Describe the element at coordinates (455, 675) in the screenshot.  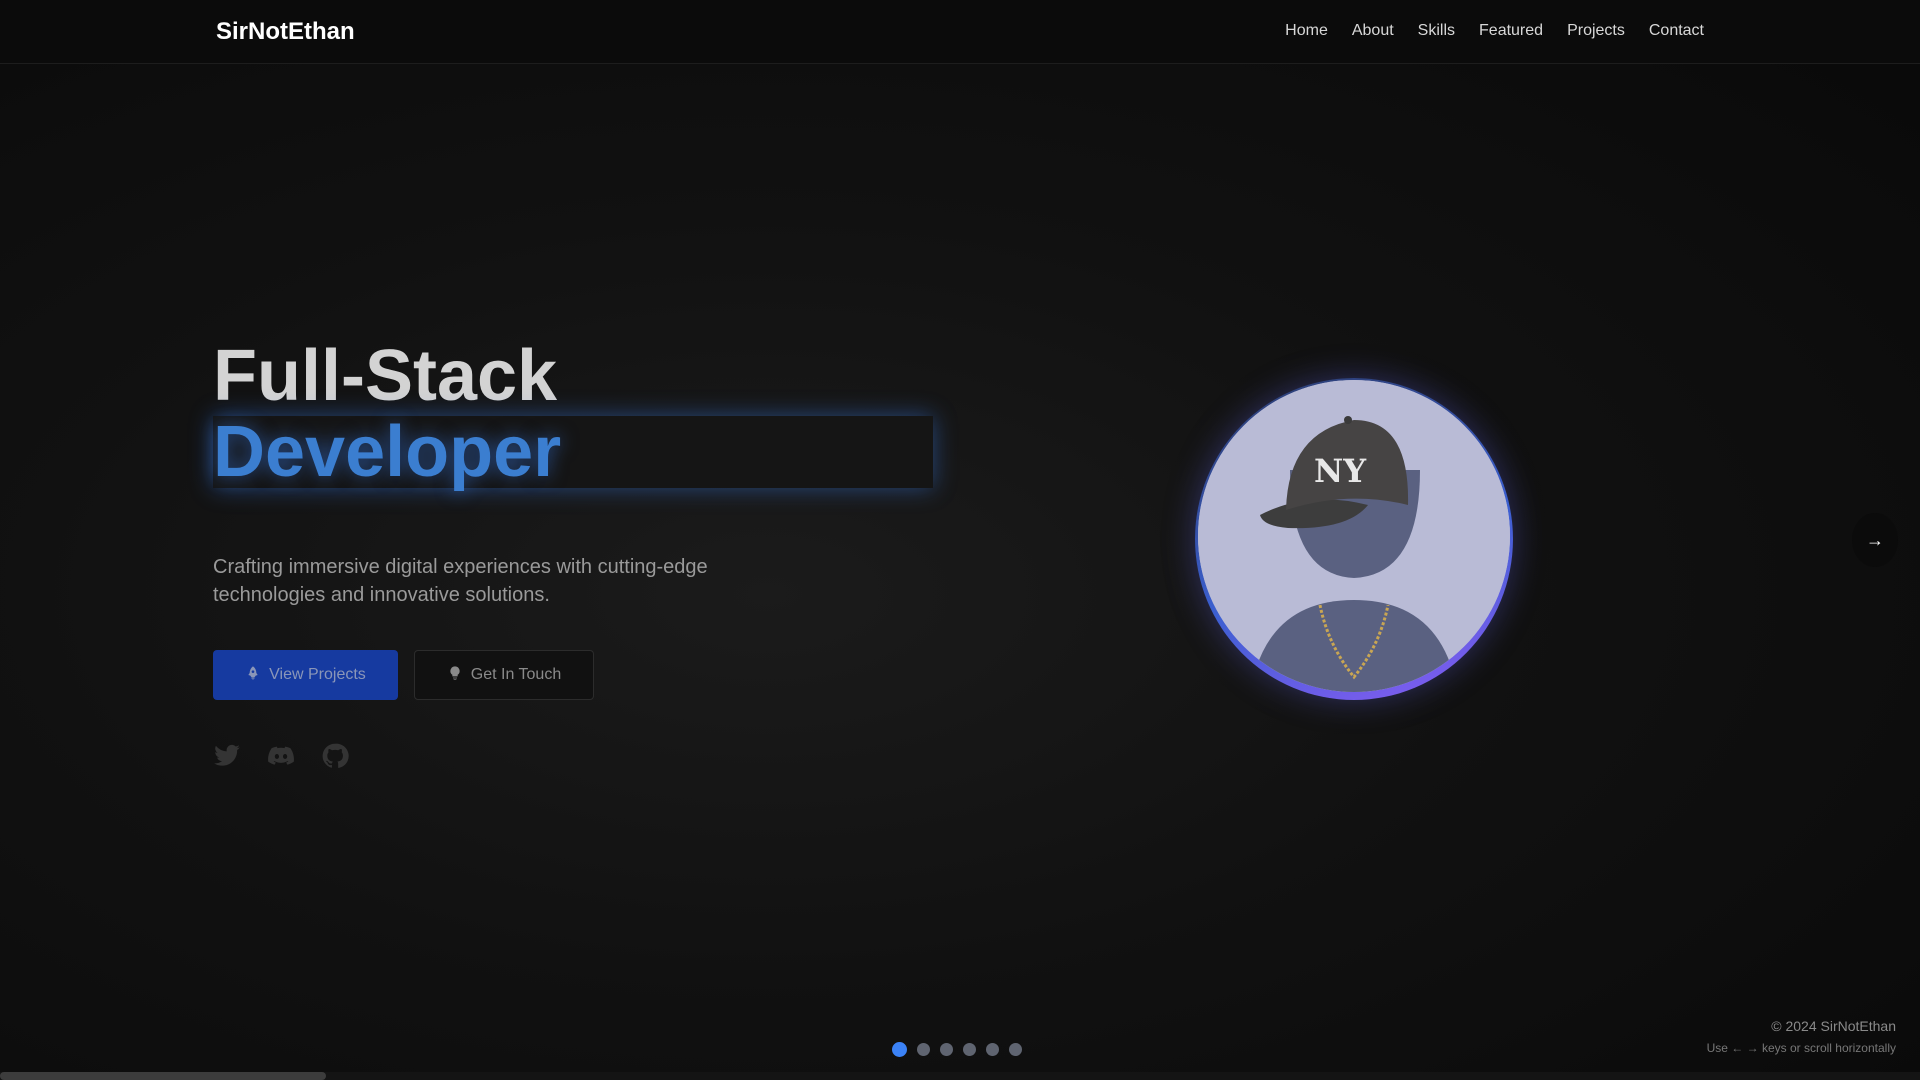
I see `lightbulb-icon` at that location.